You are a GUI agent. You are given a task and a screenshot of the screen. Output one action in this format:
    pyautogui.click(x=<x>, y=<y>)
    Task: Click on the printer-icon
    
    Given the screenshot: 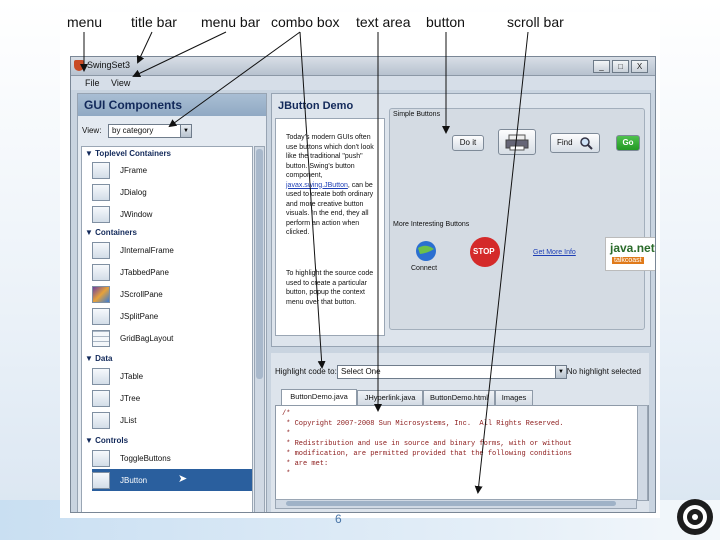 What is the action you would take?
    pyautogui.click(x=517, y=142)
    